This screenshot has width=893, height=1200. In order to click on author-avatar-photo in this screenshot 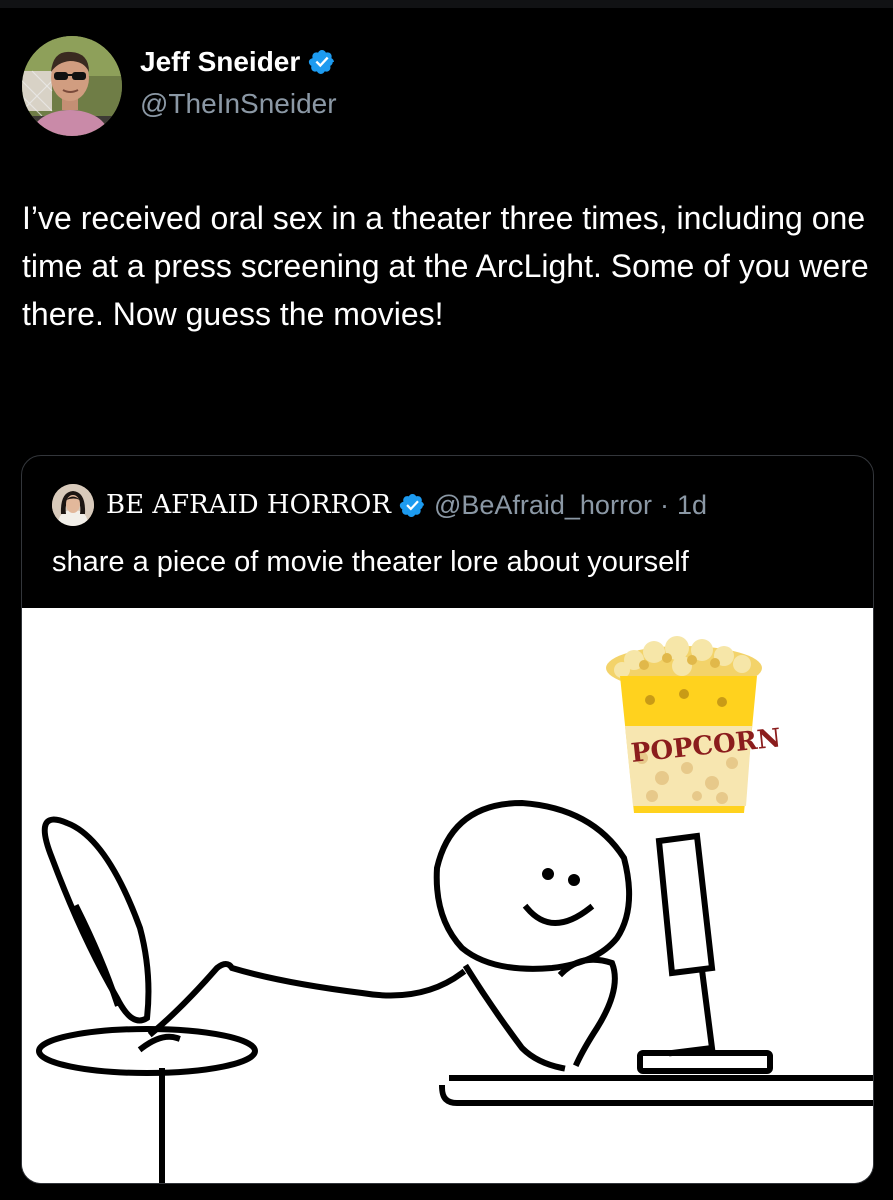, I will do `click(72, 86)`.